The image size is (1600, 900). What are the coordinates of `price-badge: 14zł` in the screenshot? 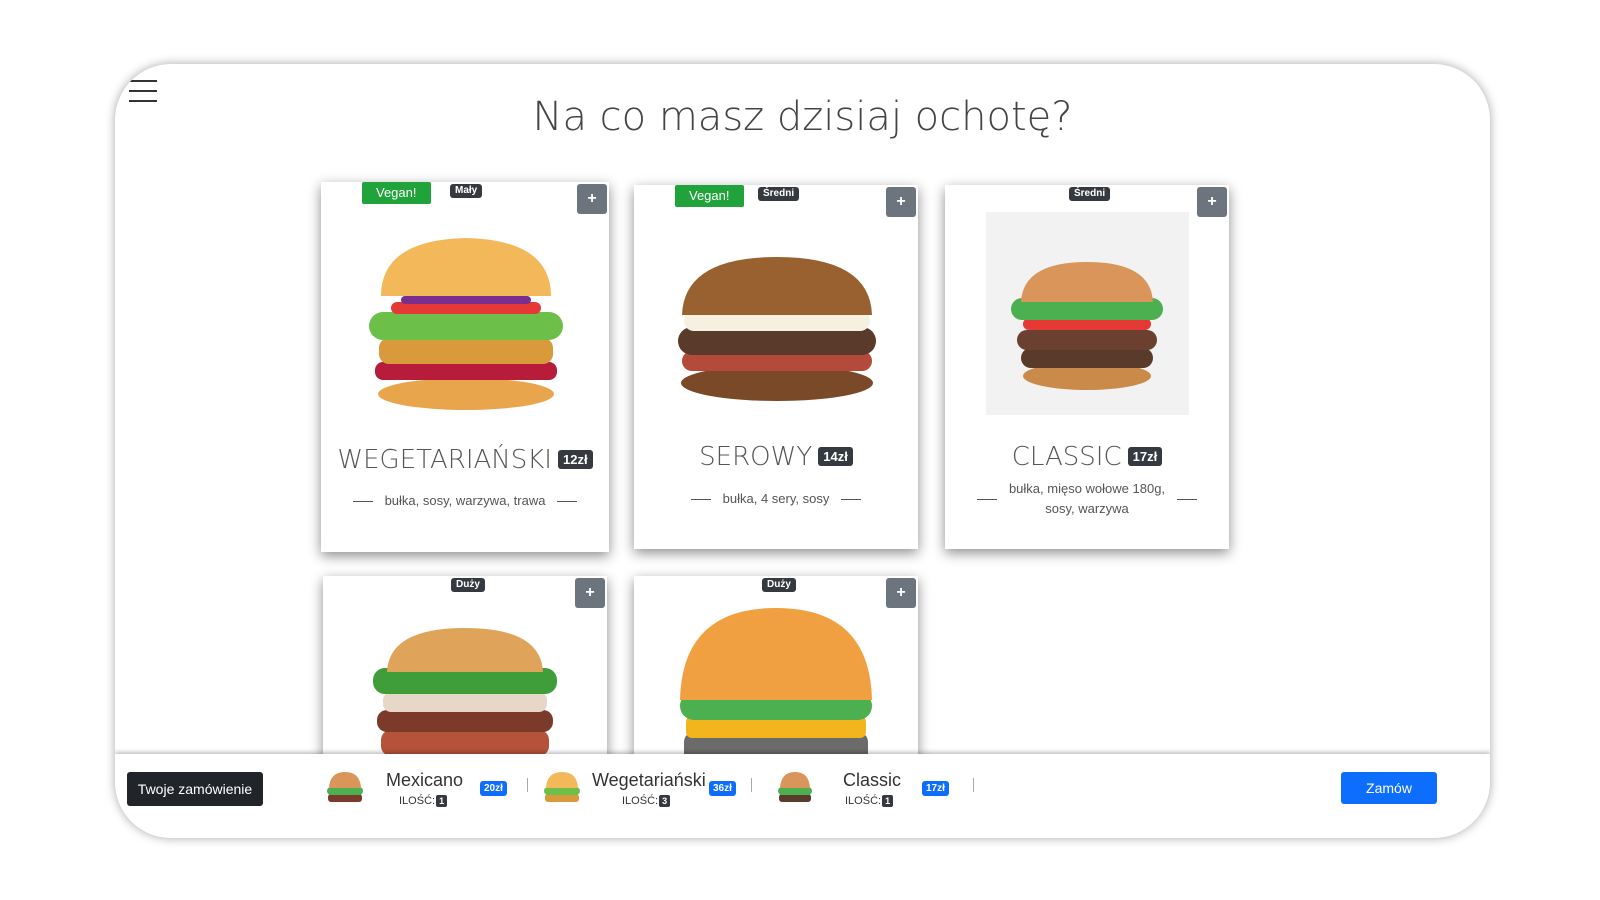 It's located at (835, 456).